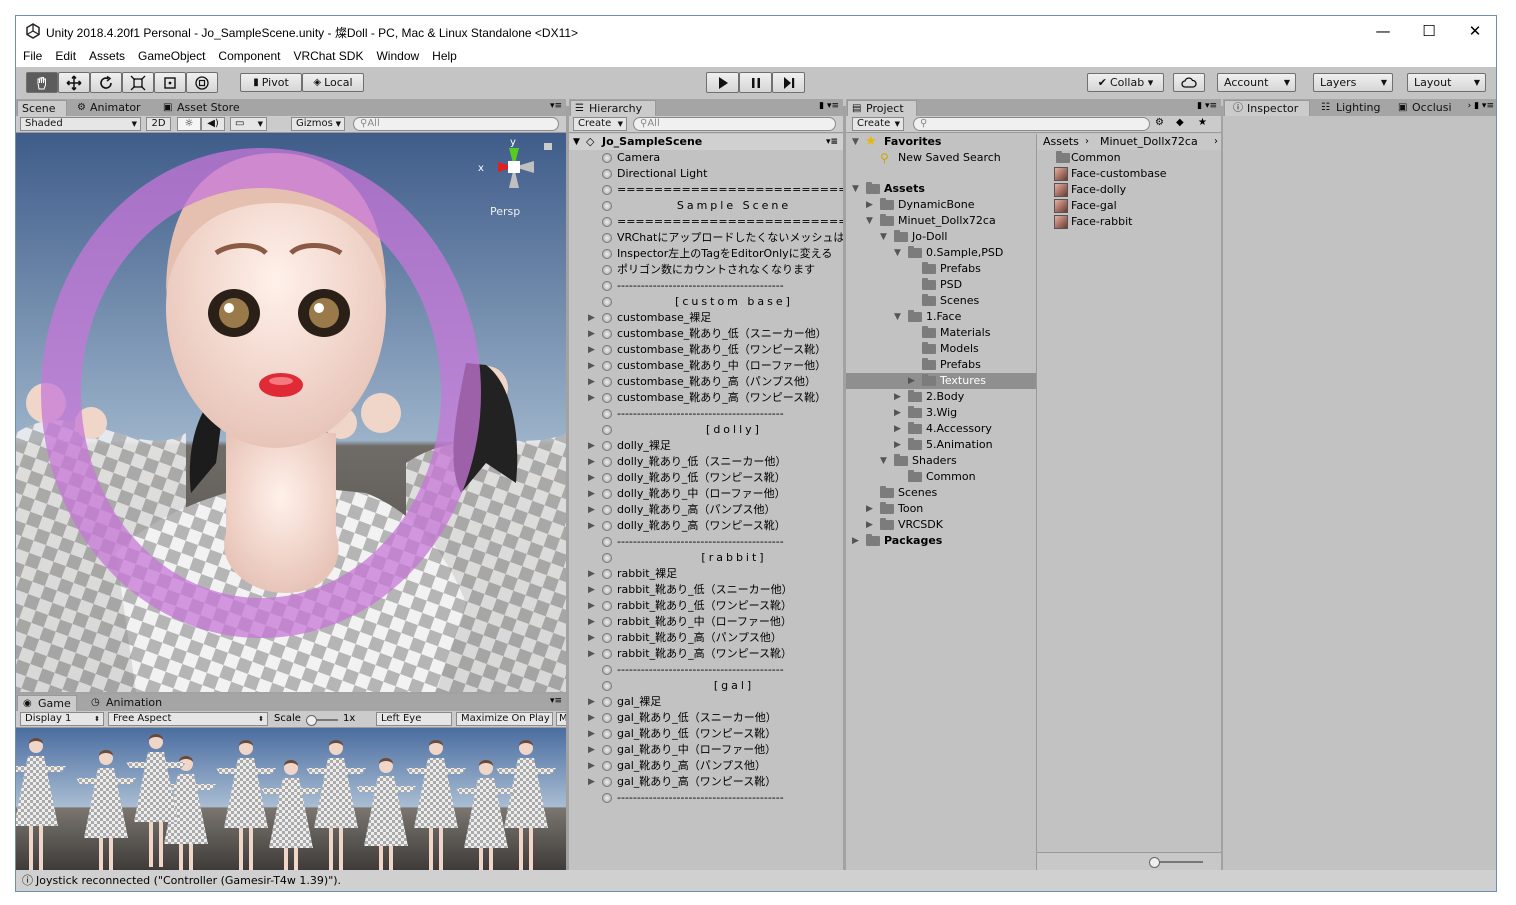 The width and height of the screenshot is (1516, 905). What do you see at coordinates (832, 142) in the screenshot?
I see `row-menu-icon: ▾≡` at bounding box center [832, 142].